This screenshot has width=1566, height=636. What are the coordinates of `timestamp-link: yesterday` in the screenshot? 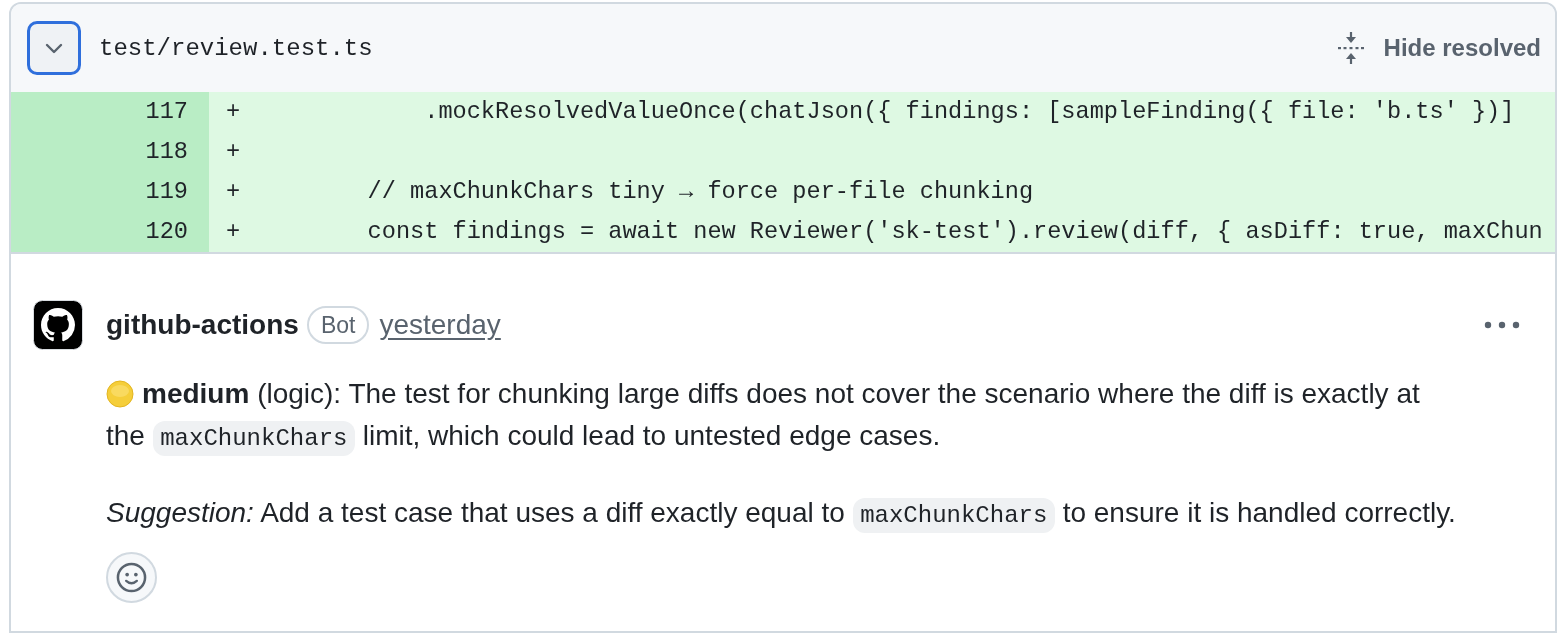 It's located at (440, 325).